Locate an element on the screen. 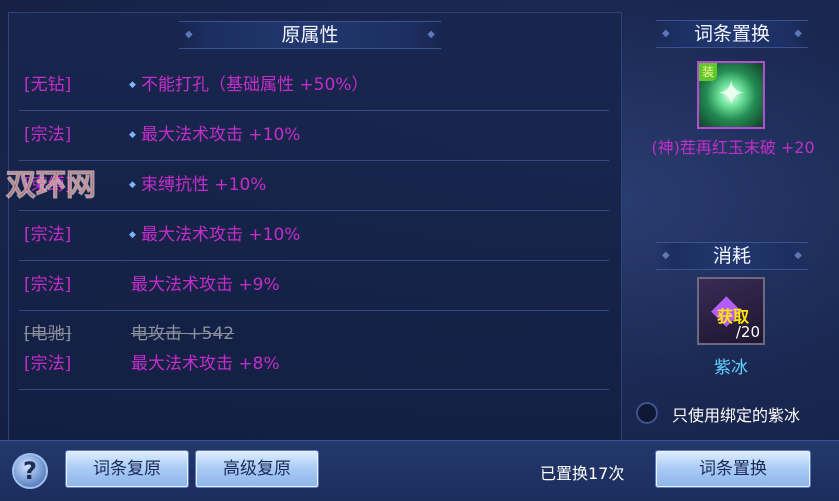 This screenshot has width=839, height=501. attribute-text: 不能打孔（基础属性 +50%） is located at coordinates (255, 85).